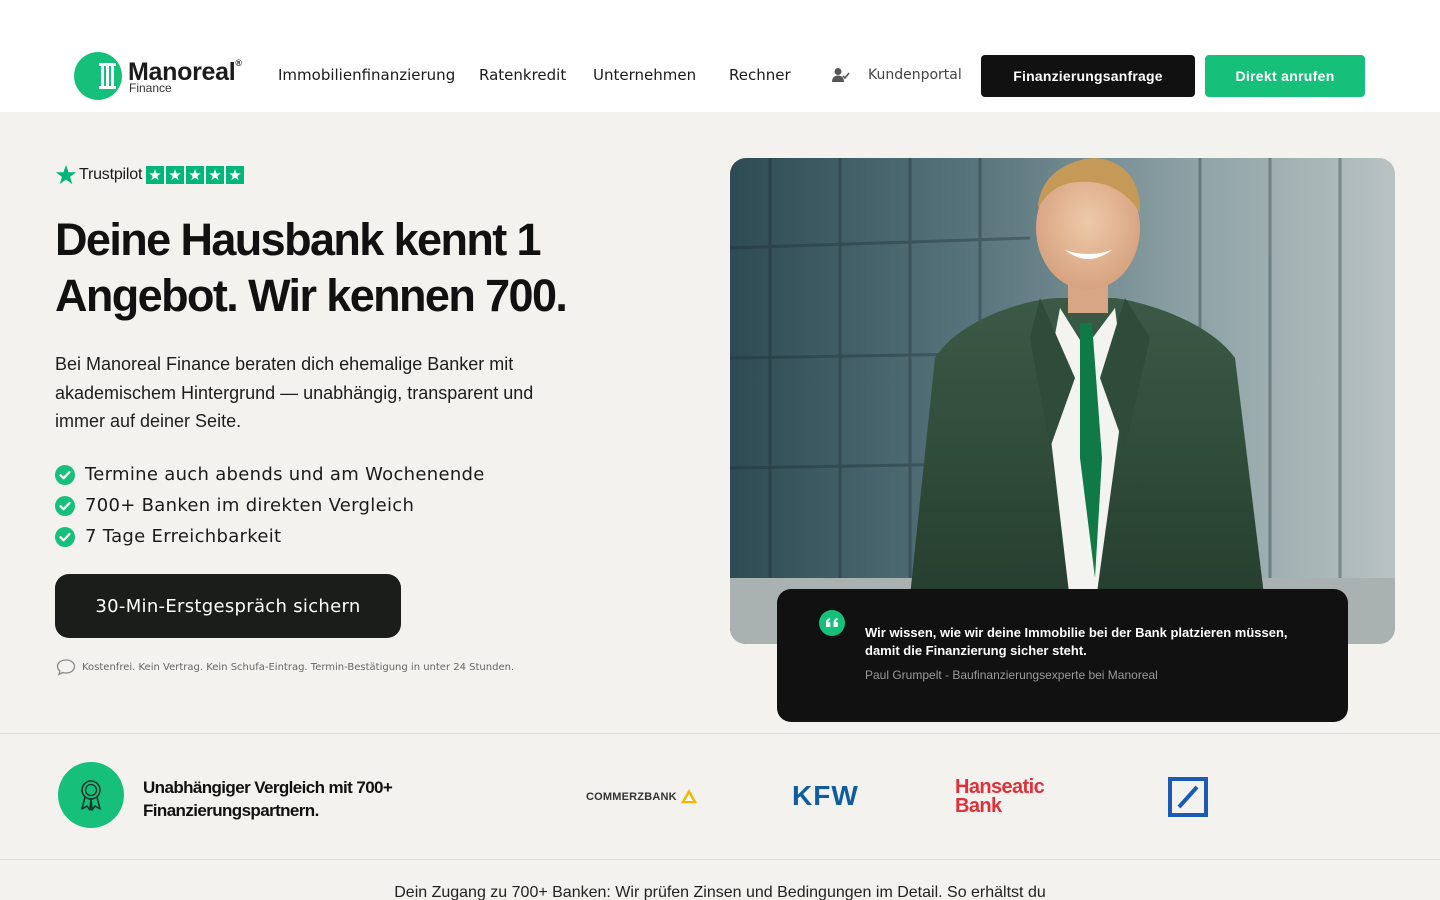 Image resolution: width=1440 pixels, height=900 pixels. What do you see at coordinates (688, 796) in the screenshot?
I see `commerzbank-ribbon-icon` at bounding box center [688, 796].